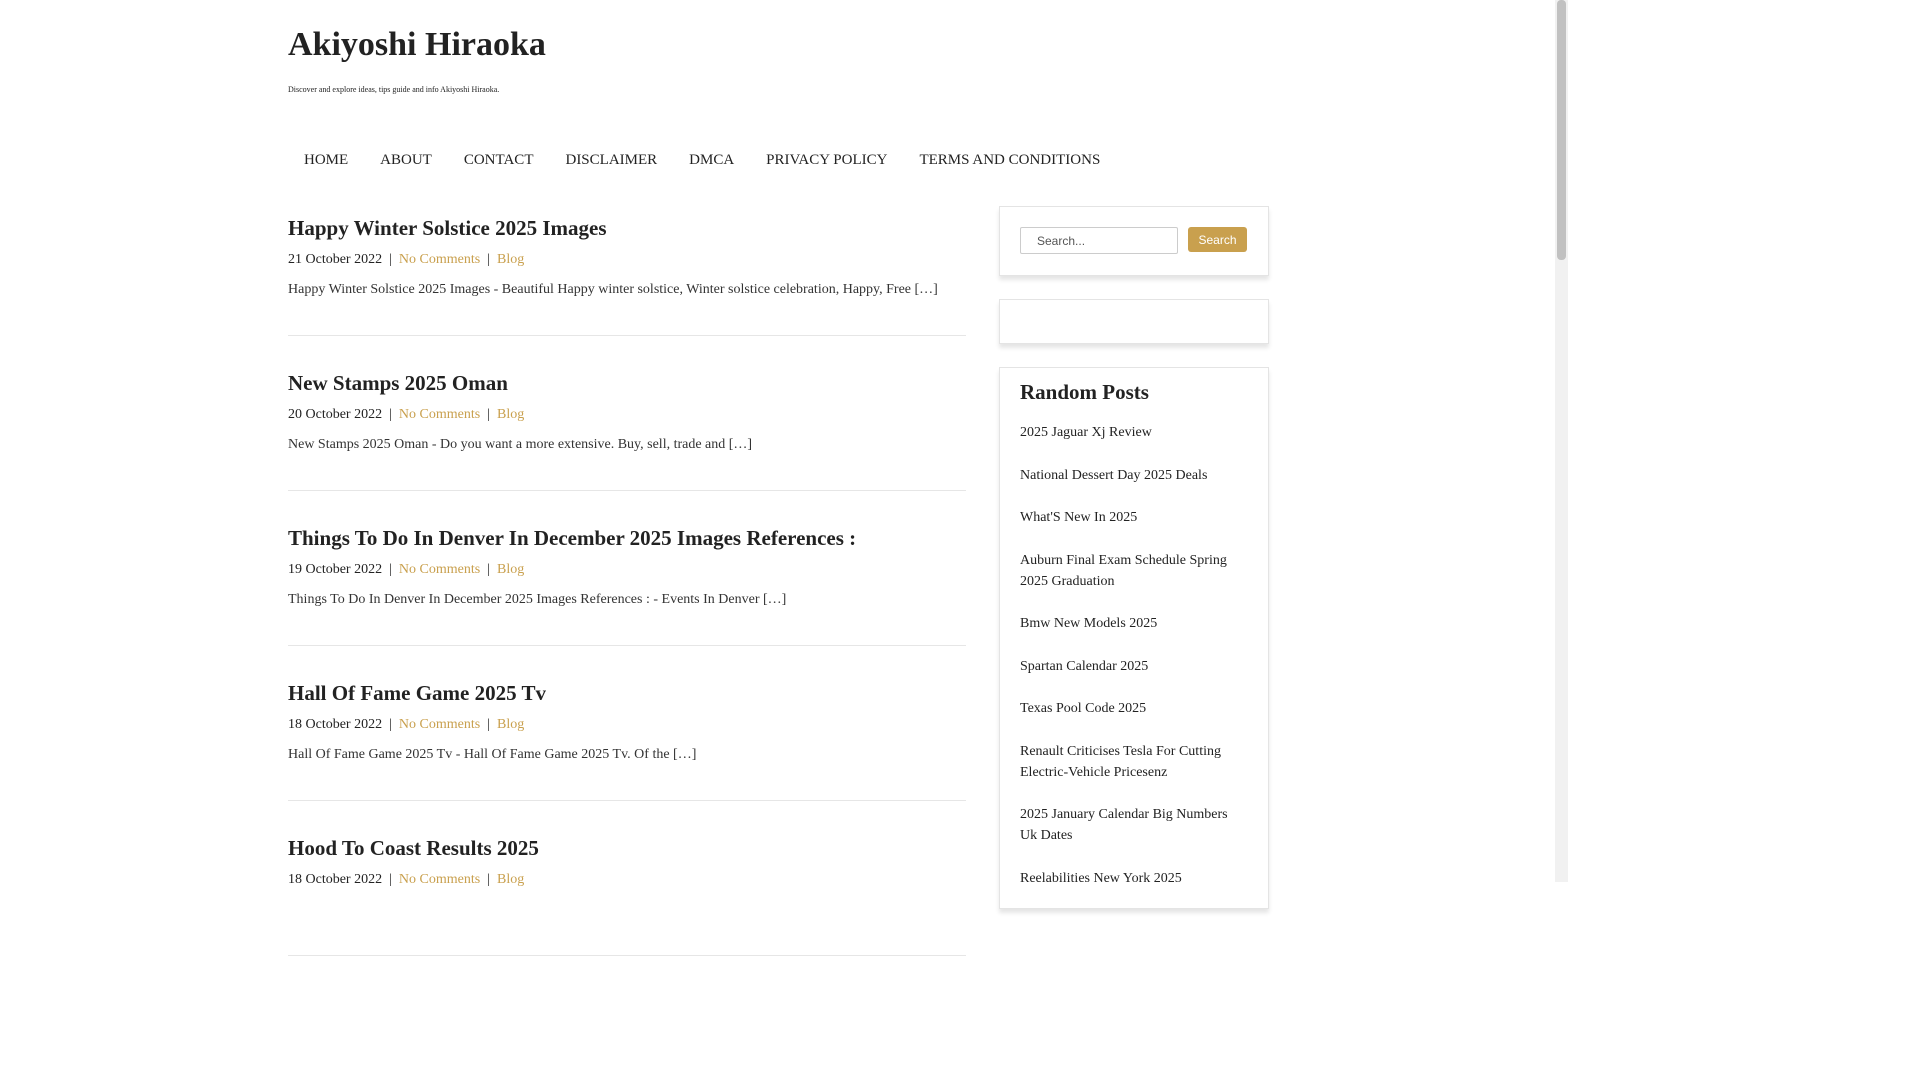  Describe the element at coordinates (417, 693) in the screenshot. I see `post-title: Hall Of Fame Game 2025 Tv` at that location.